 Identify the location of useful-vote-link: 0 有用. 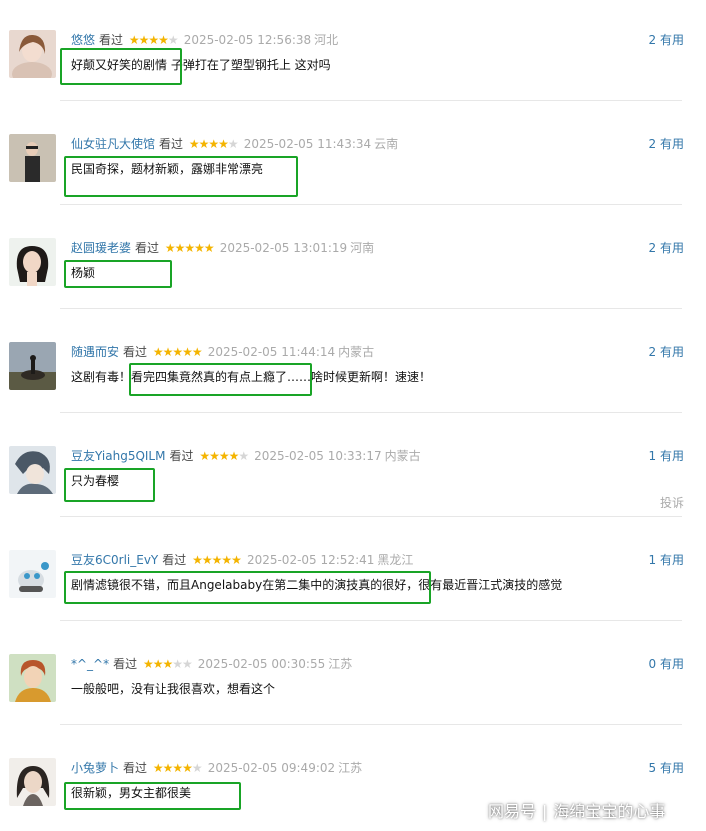
(666, 664).